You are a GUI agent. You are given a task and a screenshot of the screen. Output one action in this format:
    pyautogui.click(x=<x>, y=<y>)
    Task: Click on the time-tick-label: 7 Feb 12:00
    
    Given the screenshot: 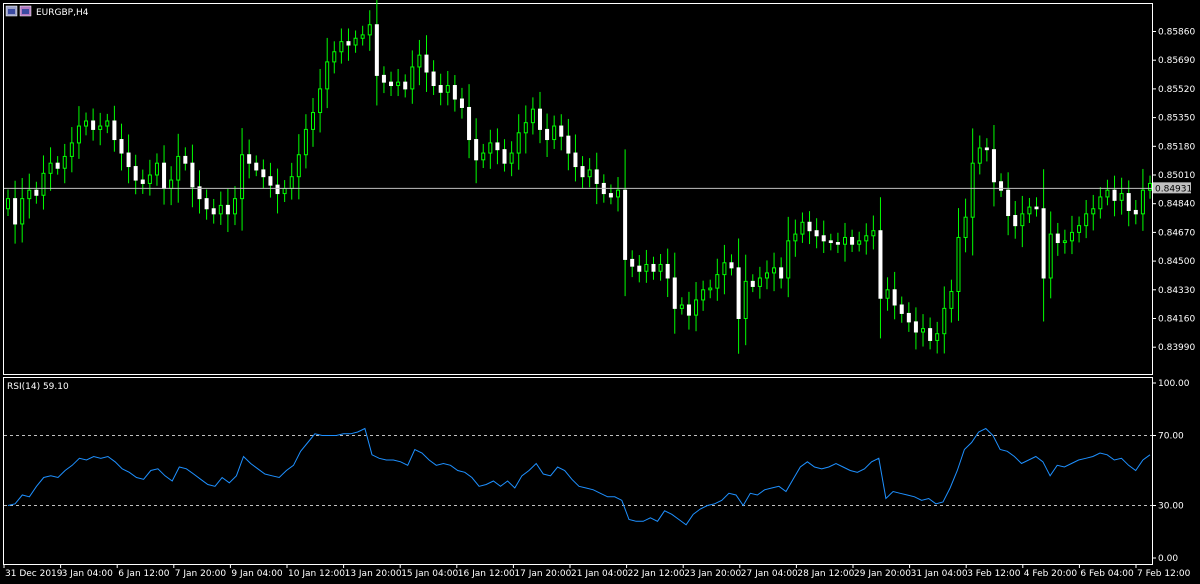 What is the action you would take?
    pyautogui.click(x=1164, y=574)
    